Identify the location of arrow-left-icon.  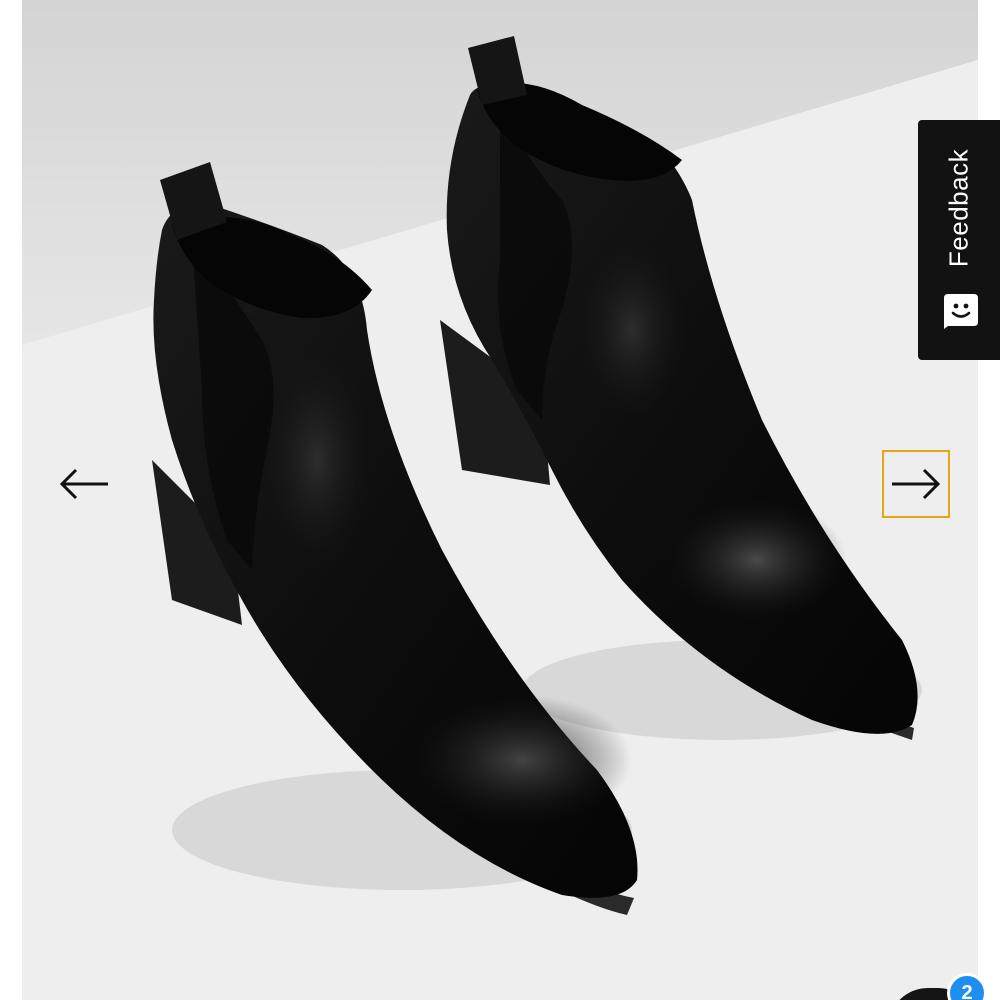
(83, 484).